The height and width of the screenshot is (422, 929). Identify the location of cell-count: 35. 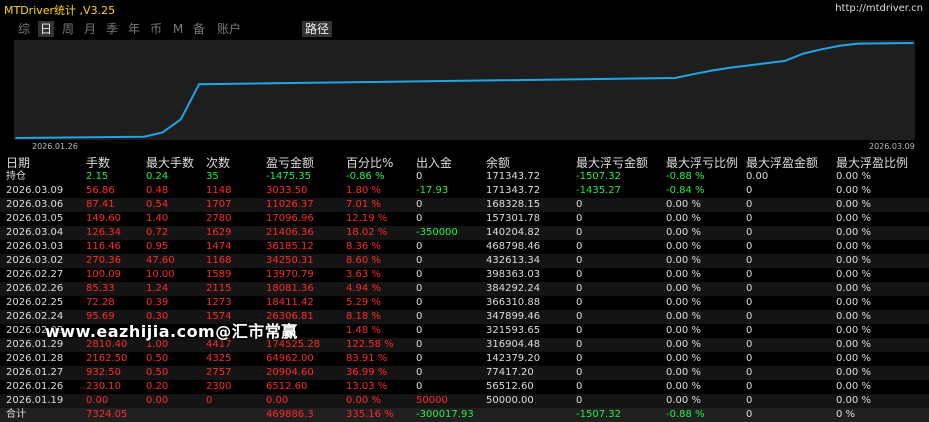
(212, 176).